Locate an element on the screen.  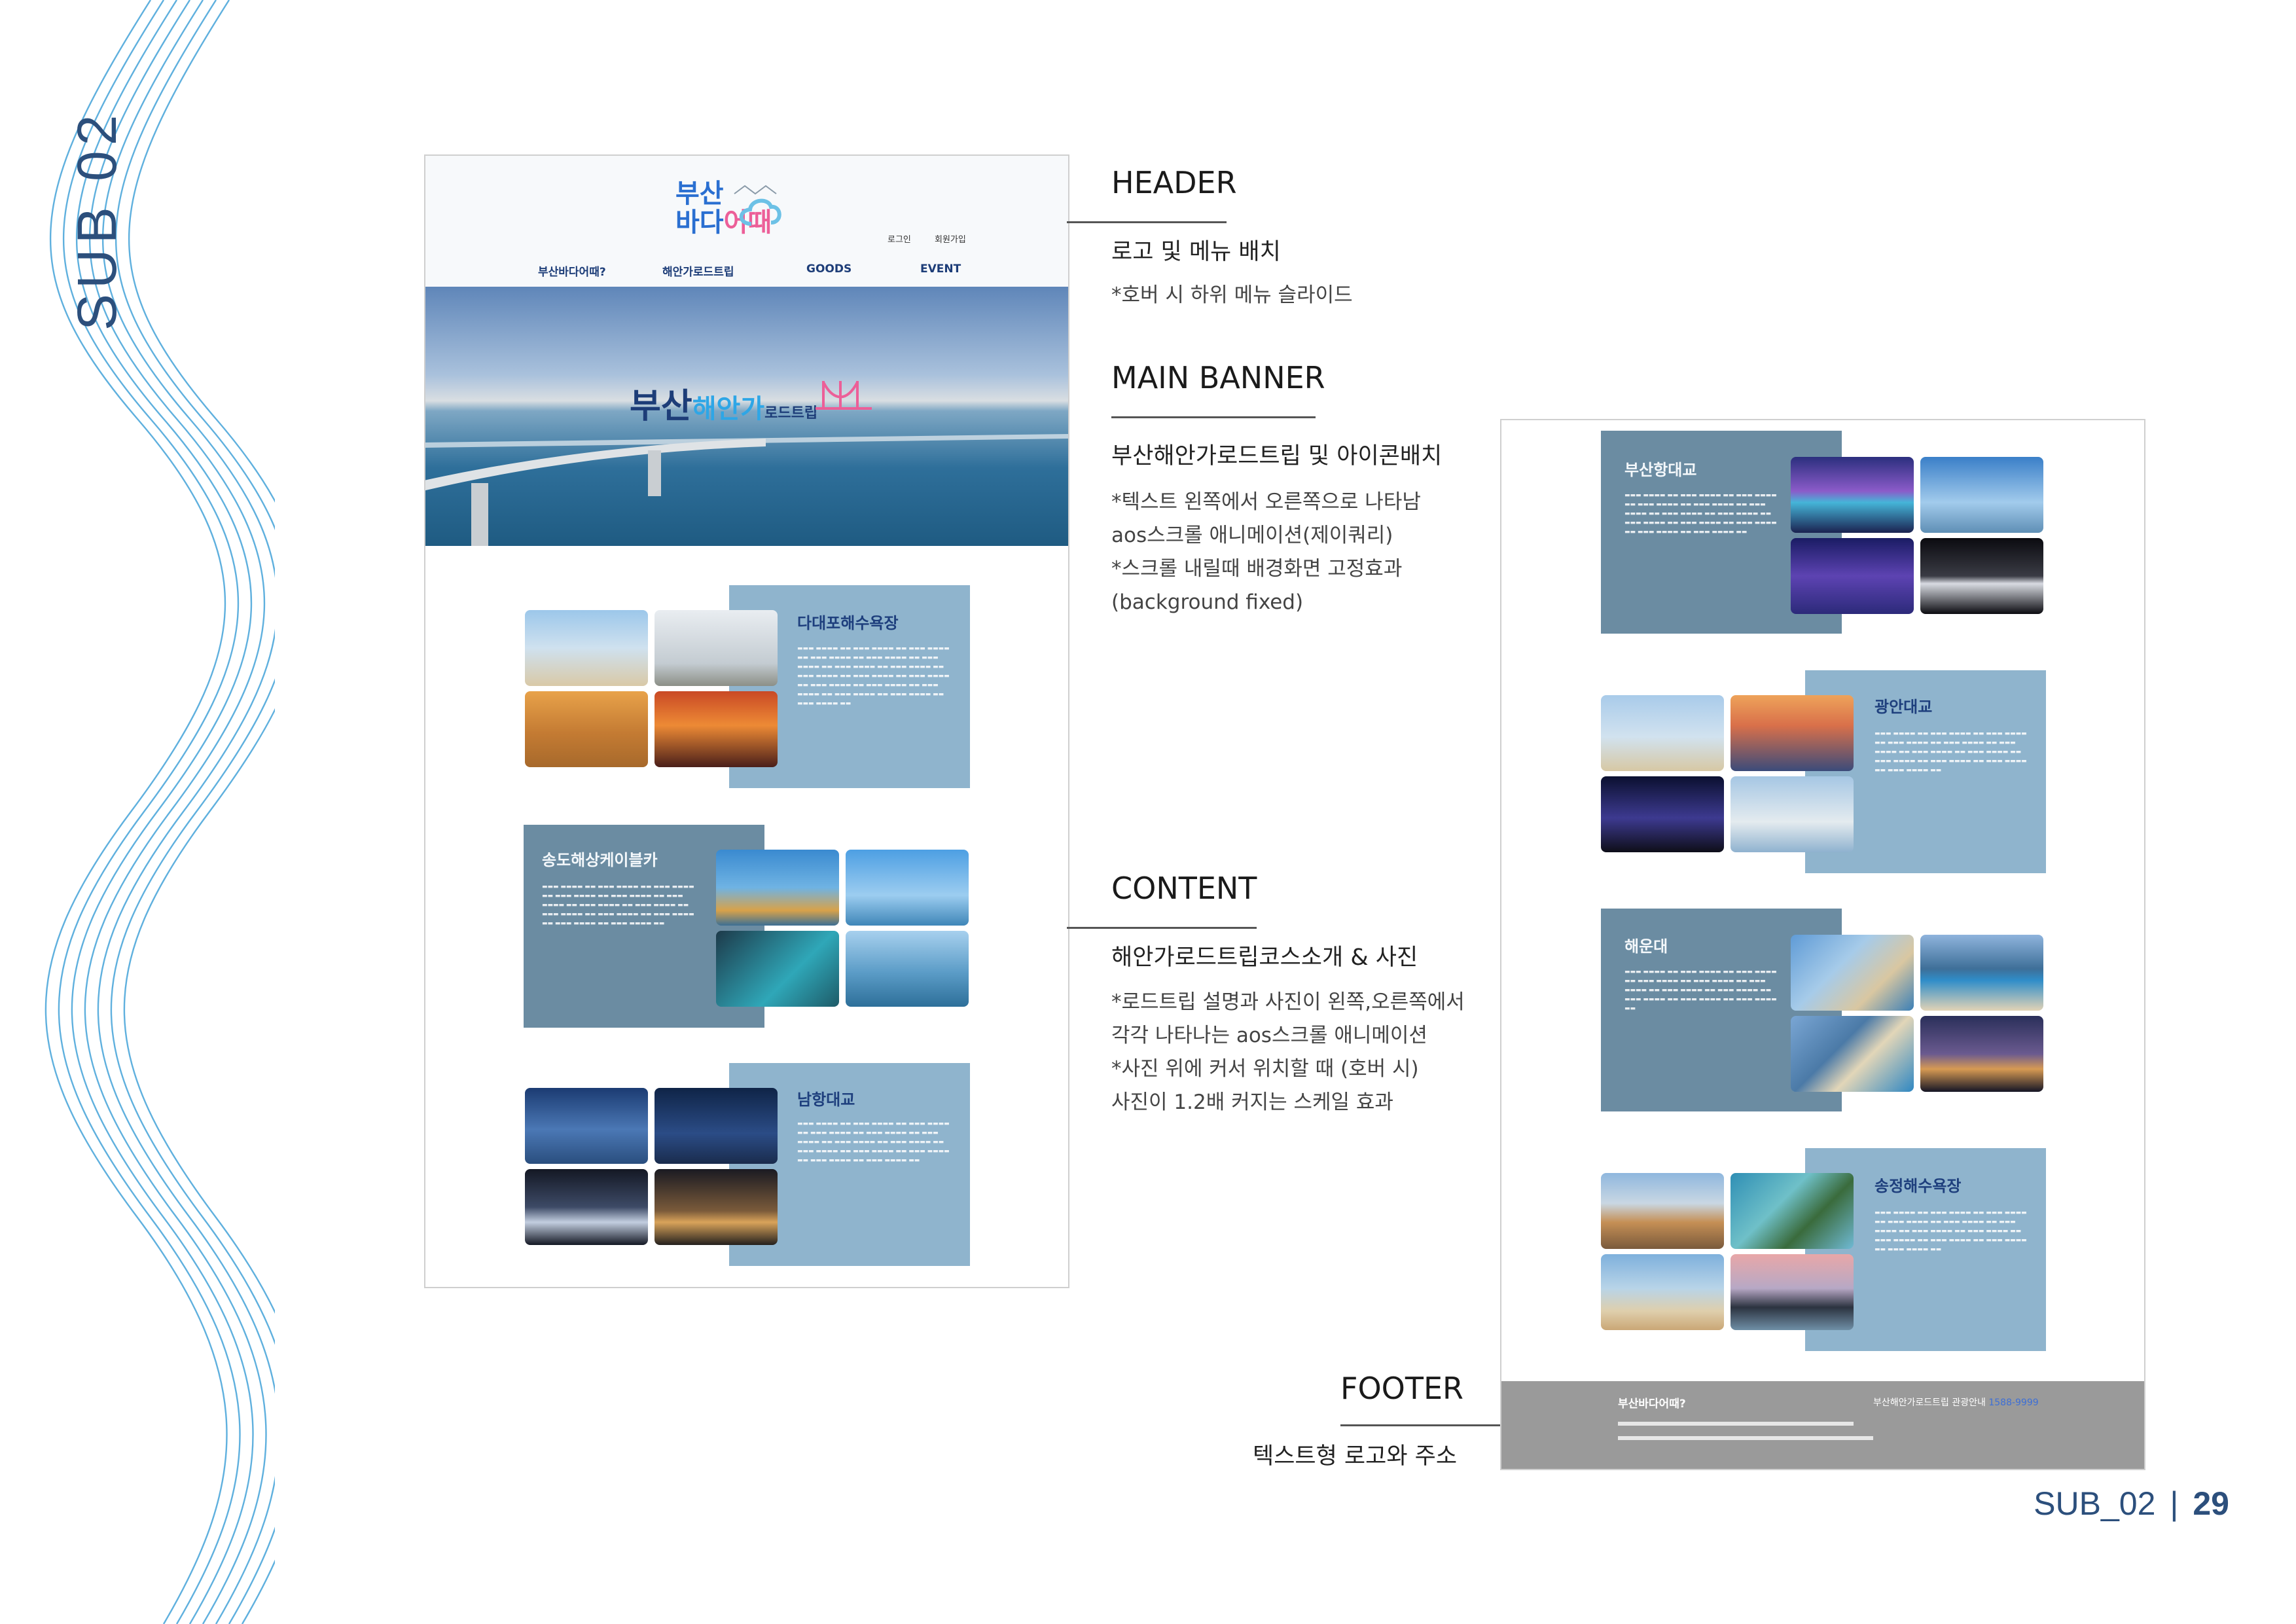
footer-address-lines is located at coordinates (1755, 1431).